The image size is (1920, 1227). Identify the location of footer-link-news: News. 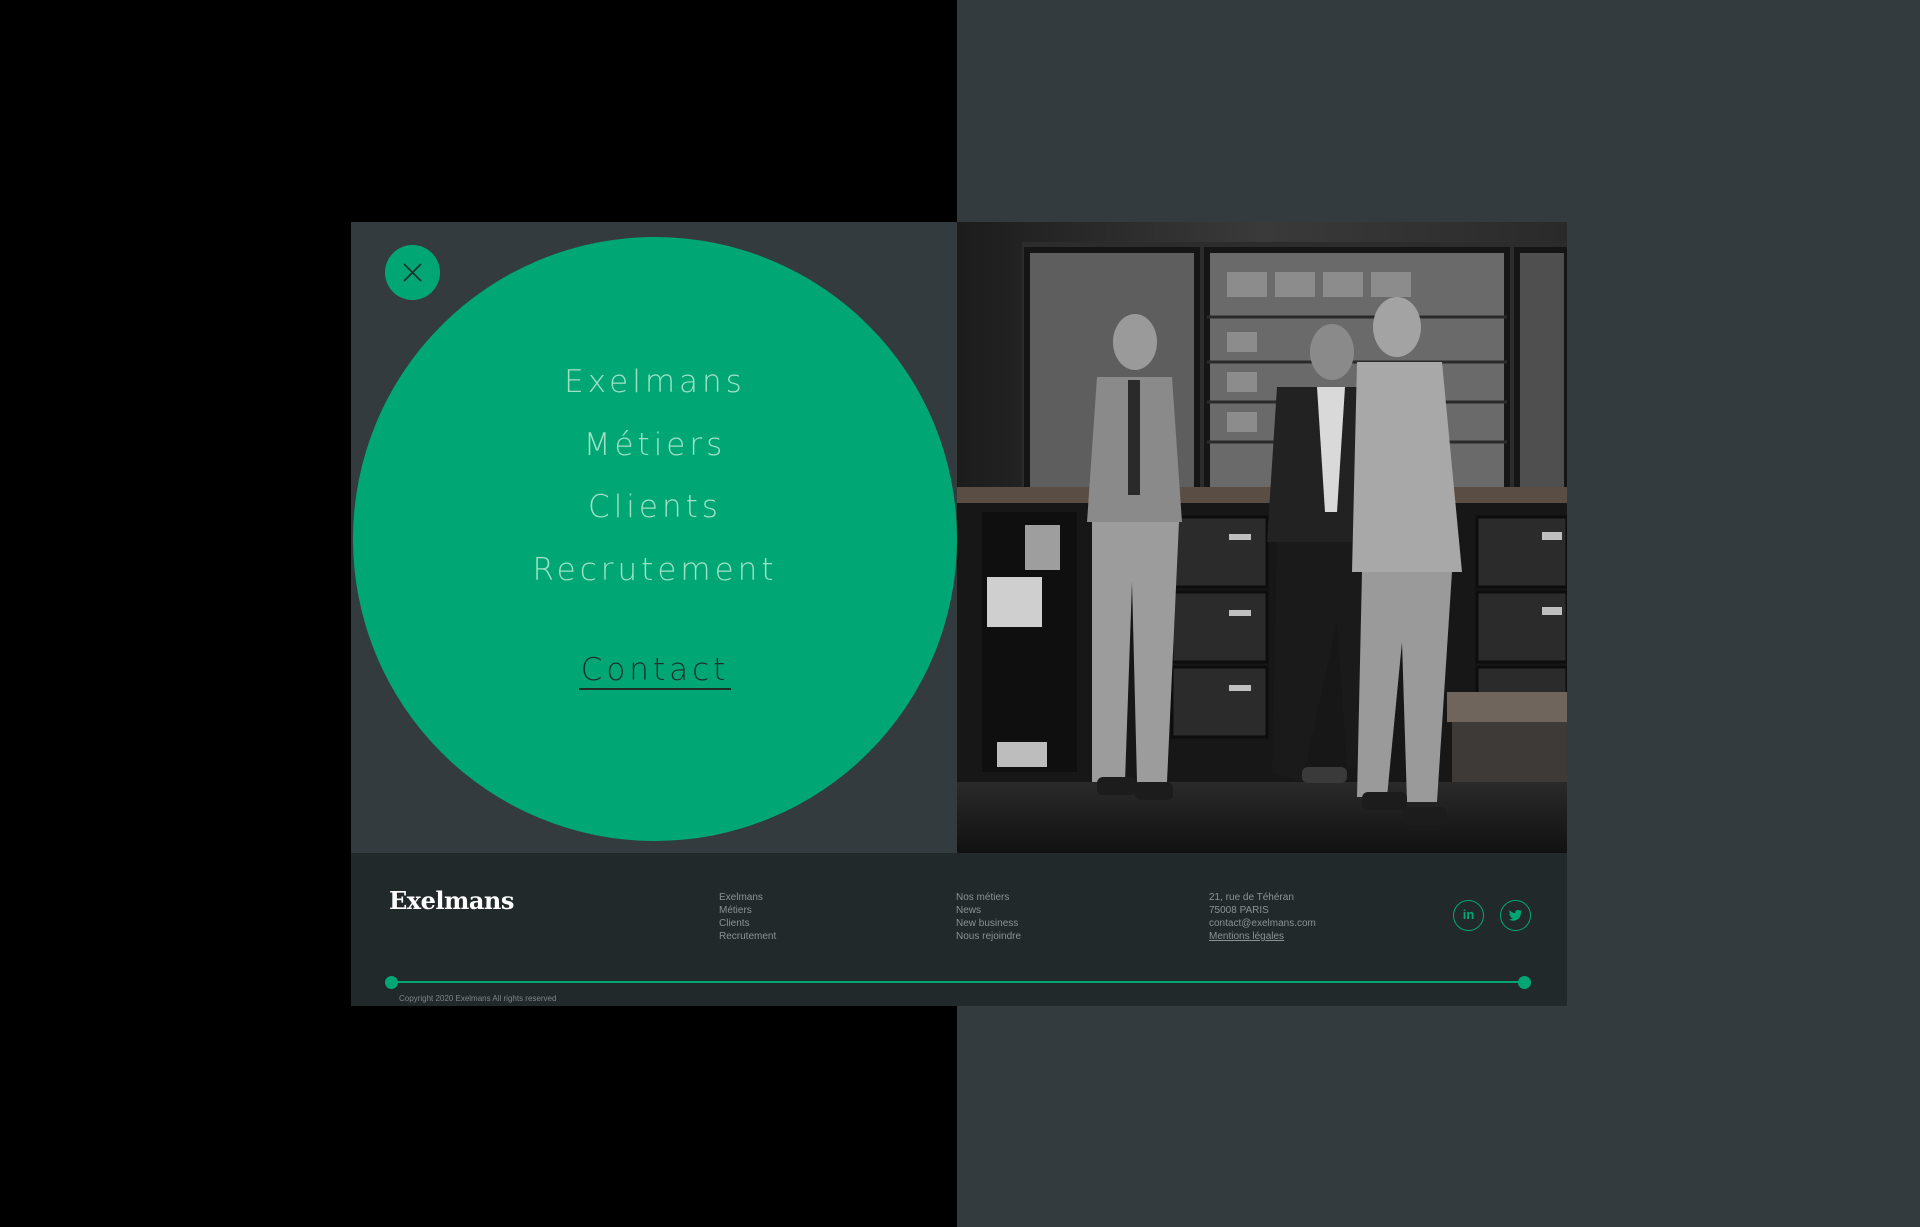
(988, 910).